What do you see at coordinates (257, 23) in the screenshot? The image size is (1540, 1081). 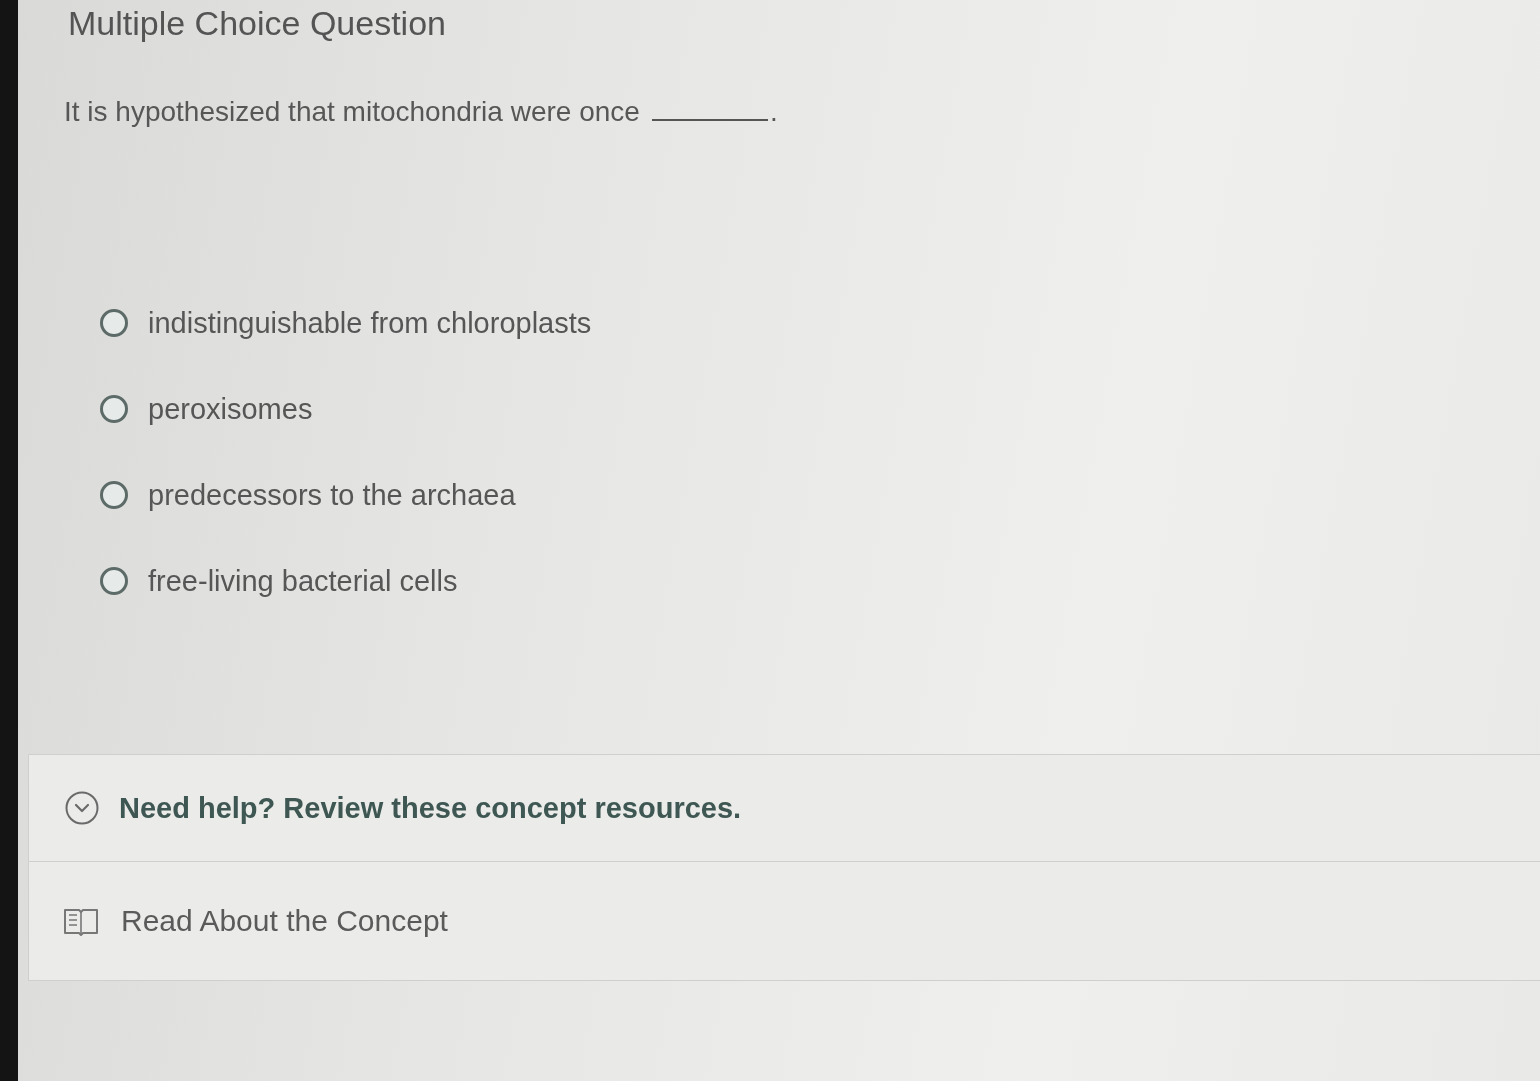 I see `question-type-title: Multiple Choice Question` at bounding box center [257, 23].